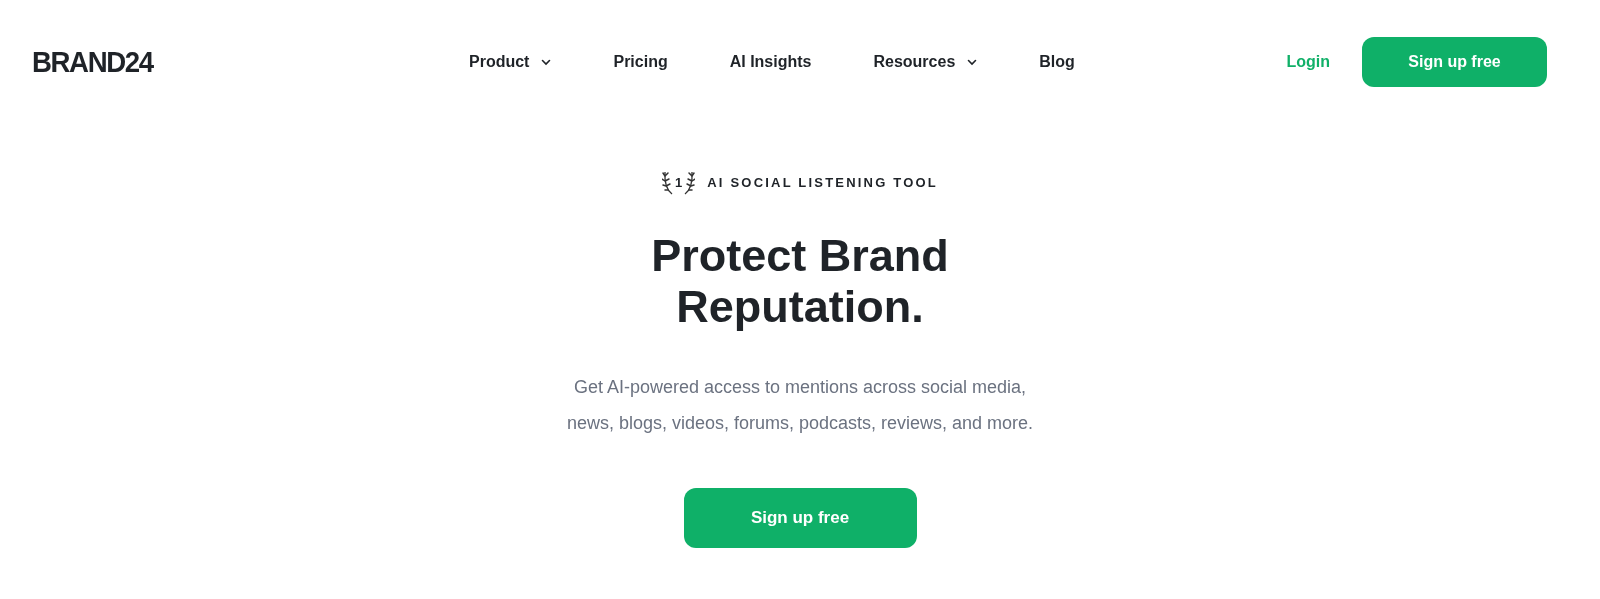 This screenshot has height=599, width=1600. Describe the element at coordinates (925, 62) in the screenshot. I see `nav-link: Resources` at that location.